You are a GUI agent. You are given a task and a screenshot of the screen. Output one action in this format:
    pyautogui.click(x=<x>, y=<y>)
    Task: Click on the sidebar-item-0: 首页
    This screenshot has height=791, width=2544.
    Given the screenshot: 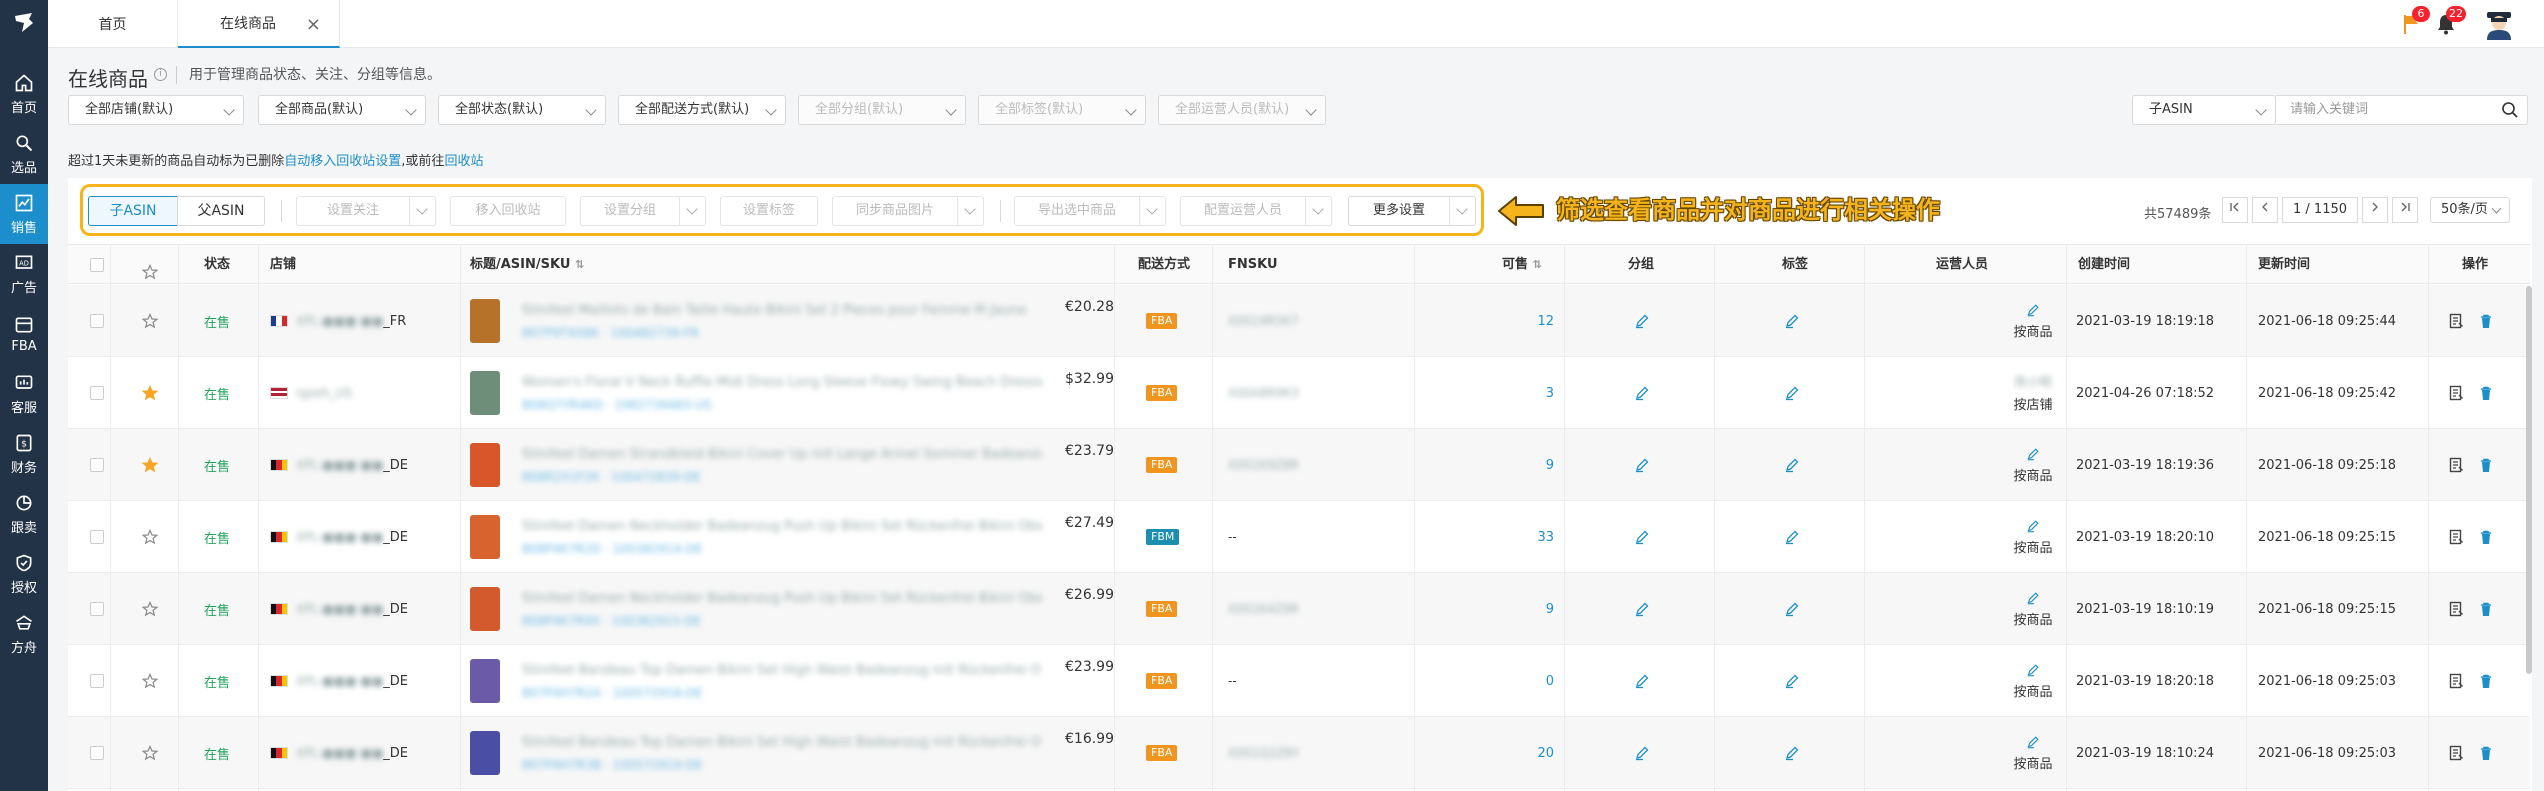 What is the action you would take?
    pyautogui.click(x=24, y=94)
    